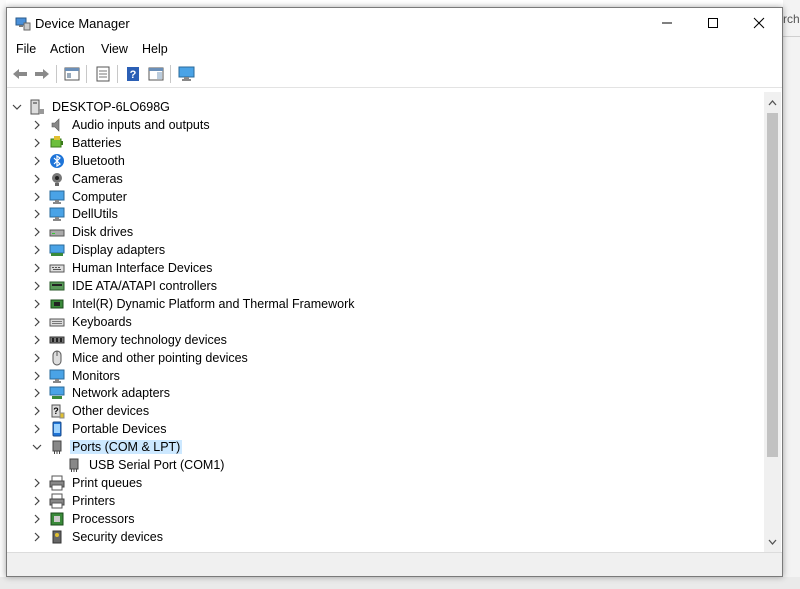 The image size is (800, 589). Describe the element at coordinates (79, 161) in the screenshot. I see `tree-category-bluetooth: Bluetooth` at that location.